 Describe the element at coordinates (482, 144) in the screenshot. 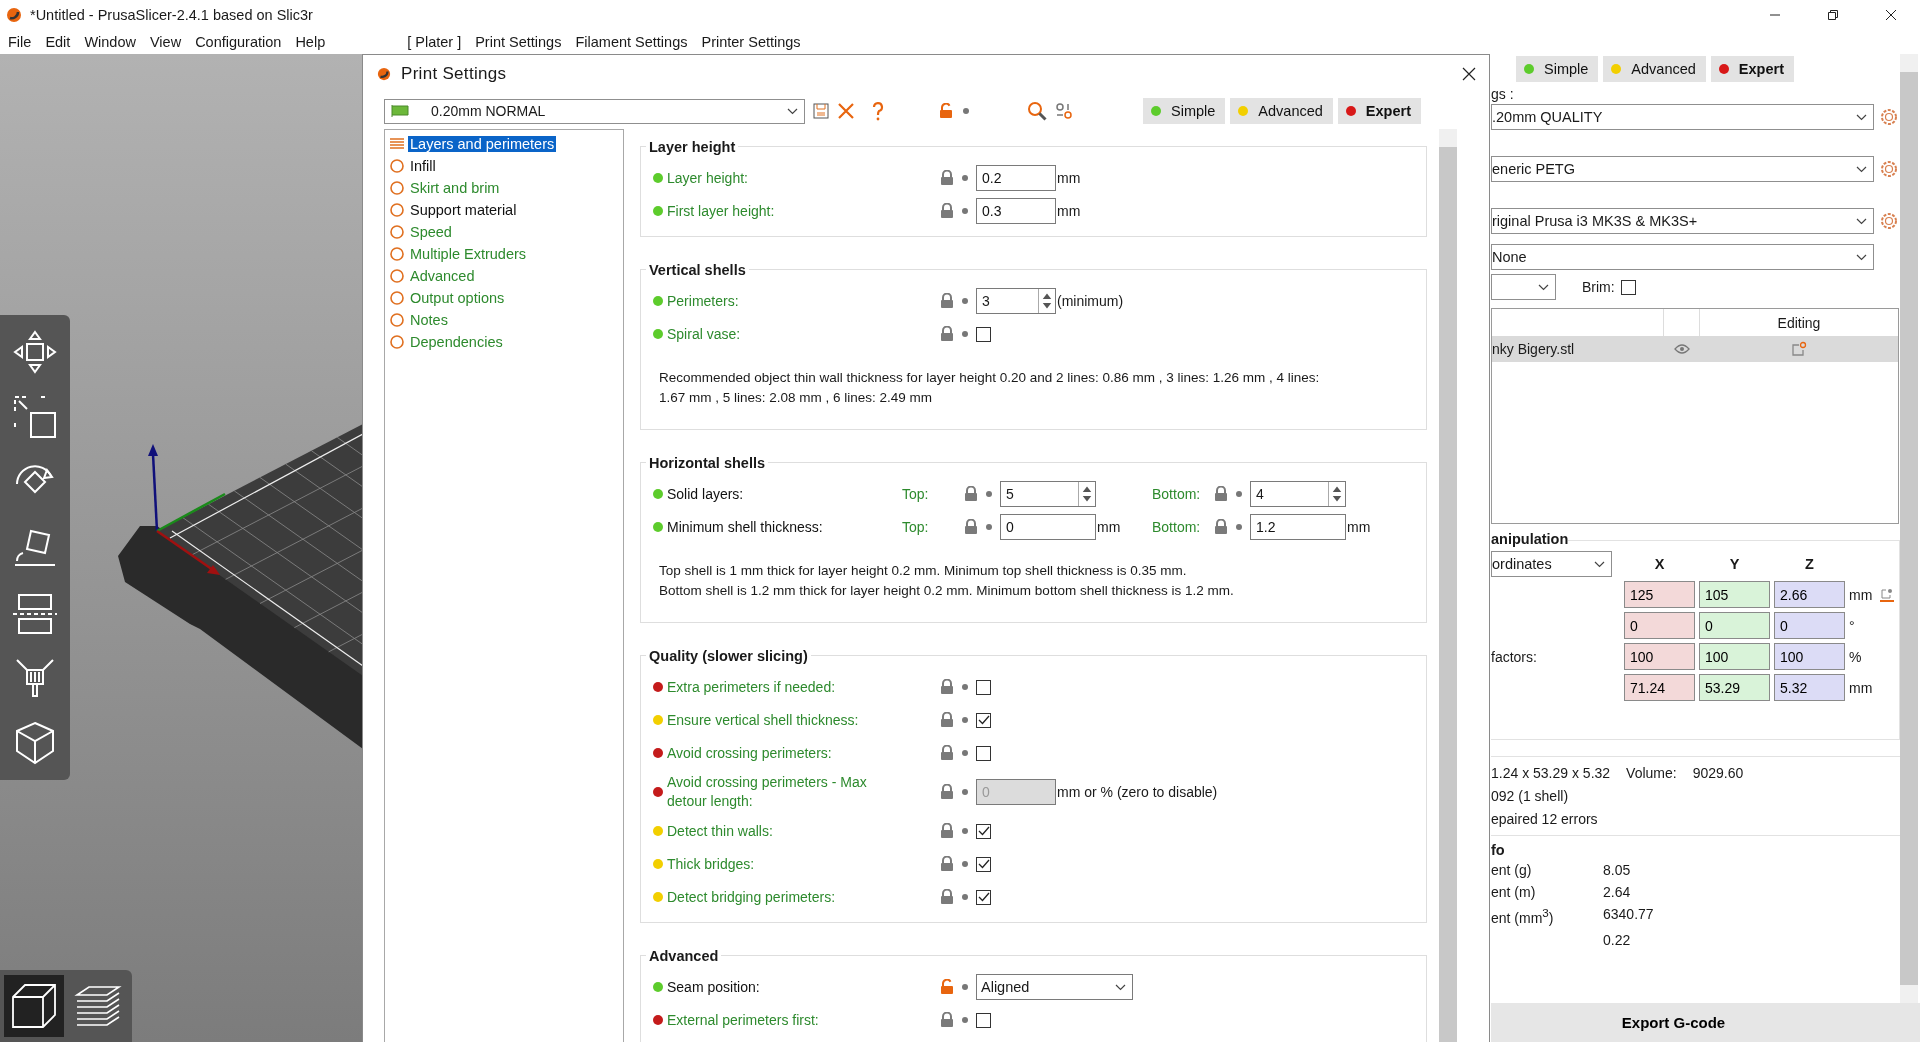

I see `tree-item: Layers and perimeters` at that location.